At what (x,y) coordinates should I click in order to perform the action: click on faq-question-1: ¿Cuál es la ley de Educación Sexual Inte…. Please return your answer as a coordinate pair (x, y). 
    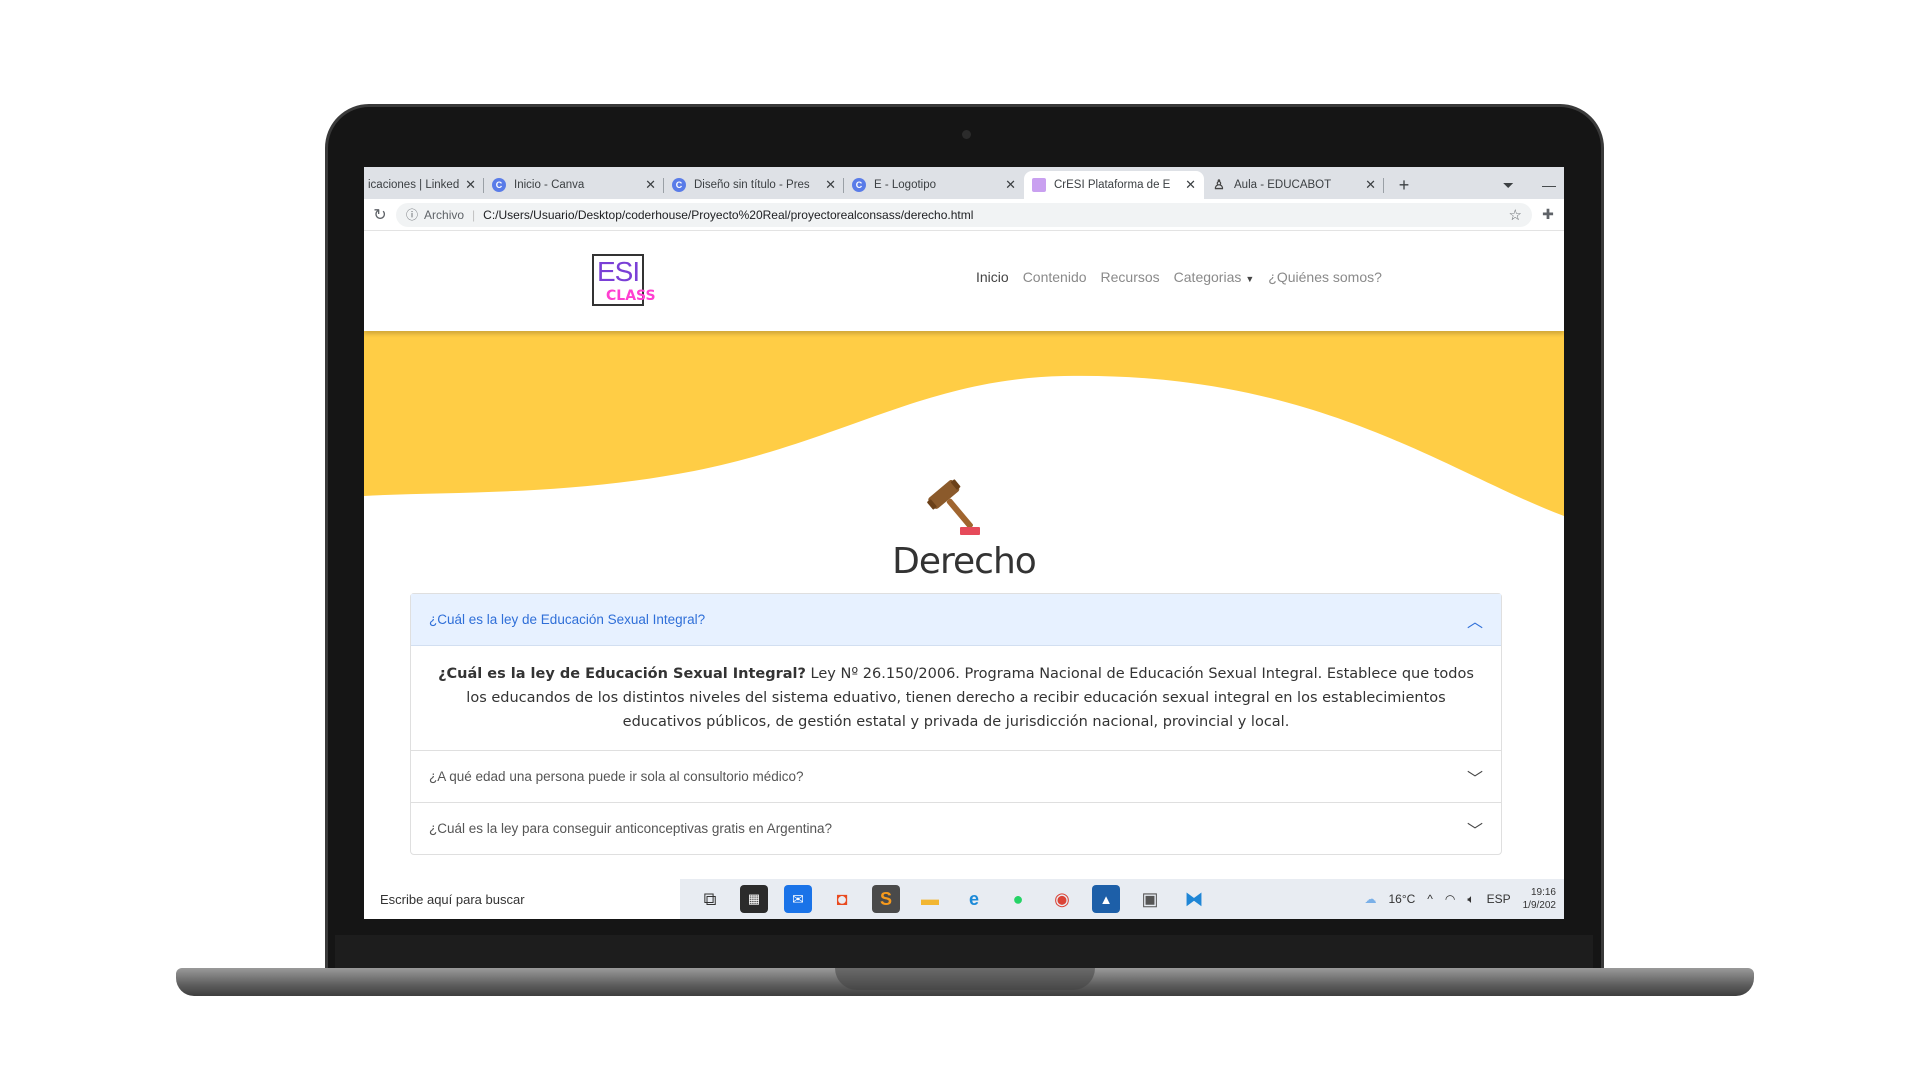
    Looking at the image, I should click on (956, 620).